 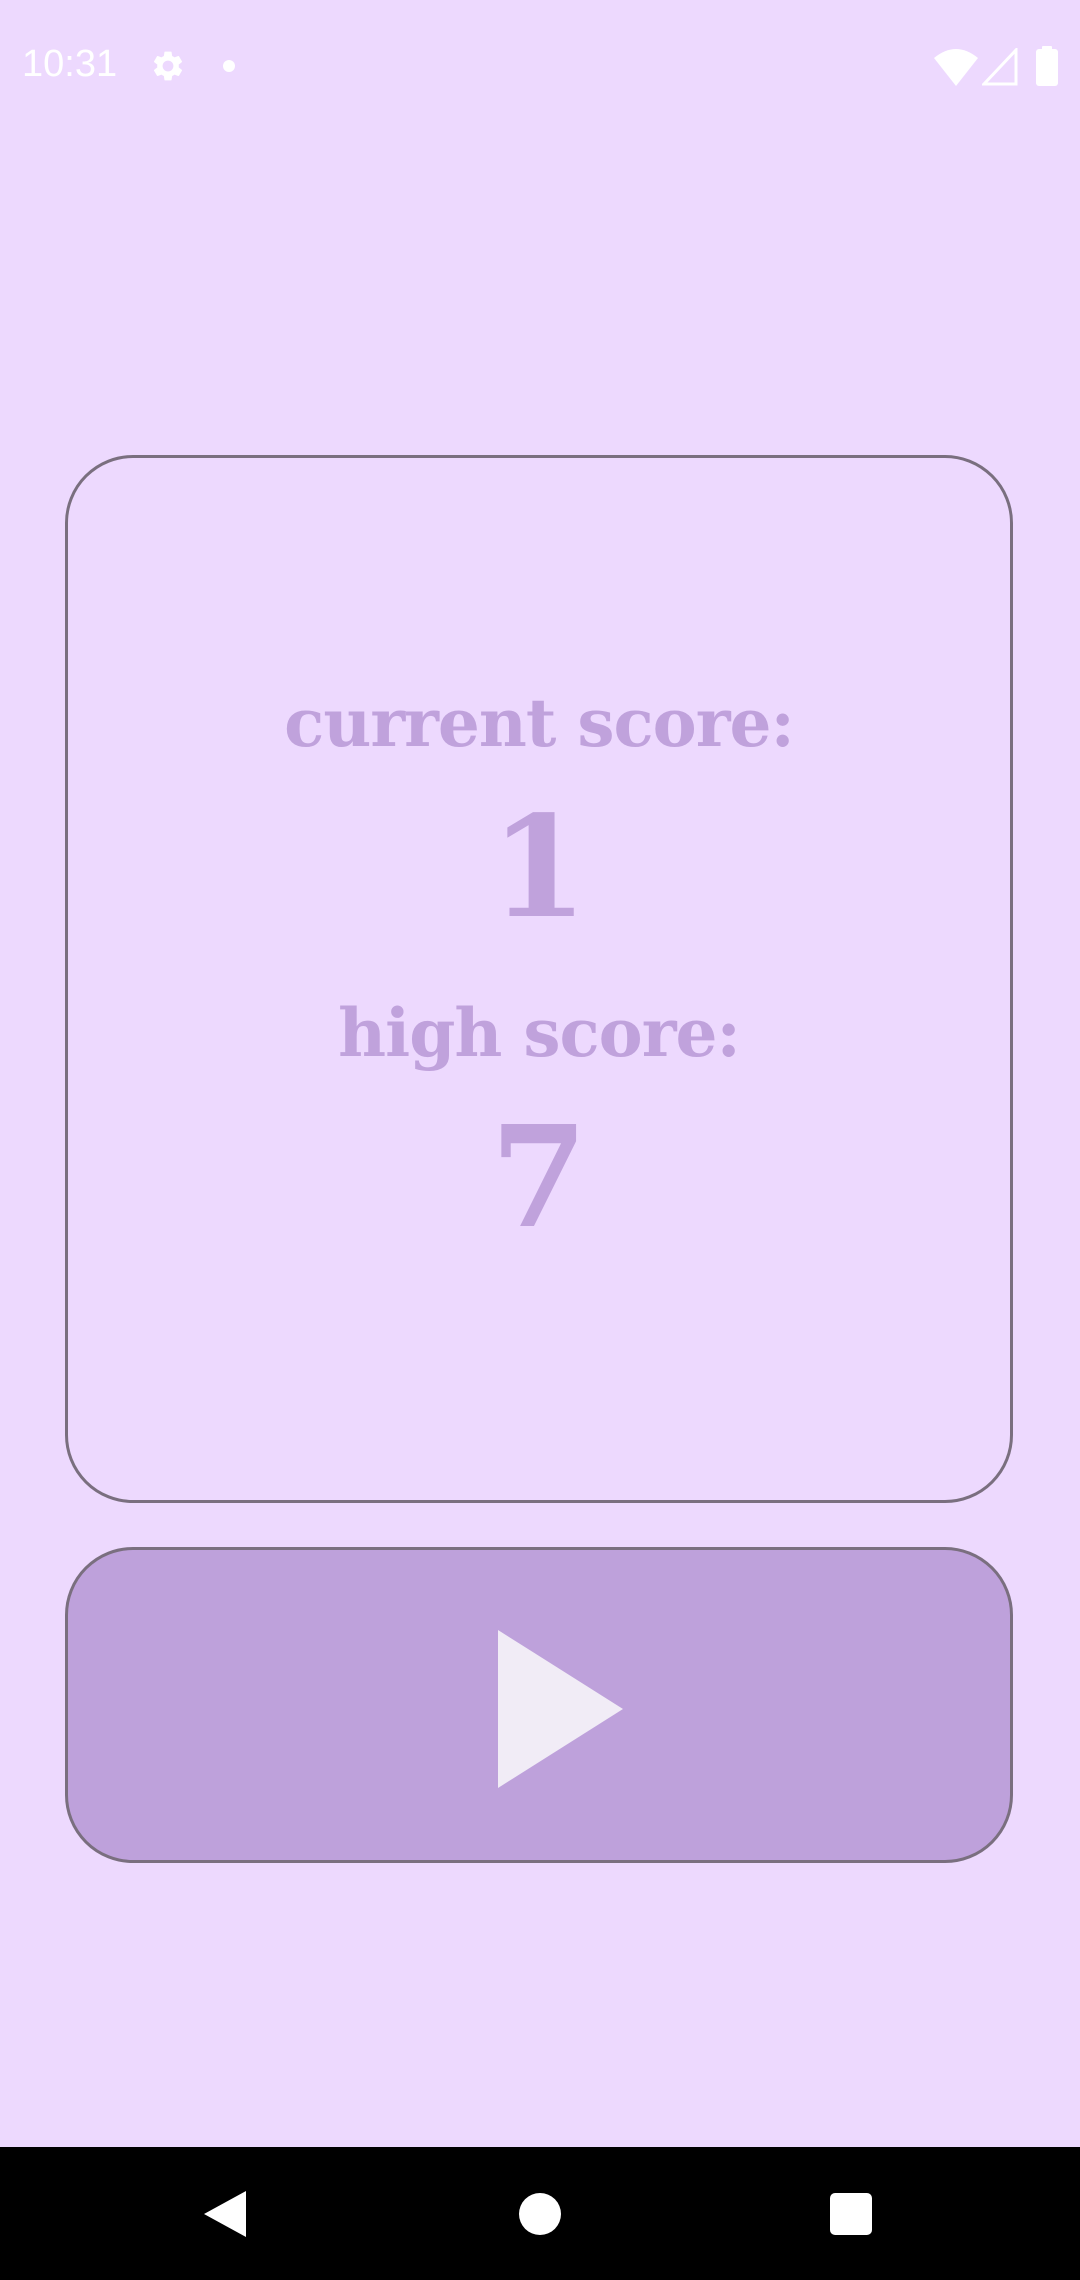 I want to click on battery-icon, so click(x=1047, y=66).